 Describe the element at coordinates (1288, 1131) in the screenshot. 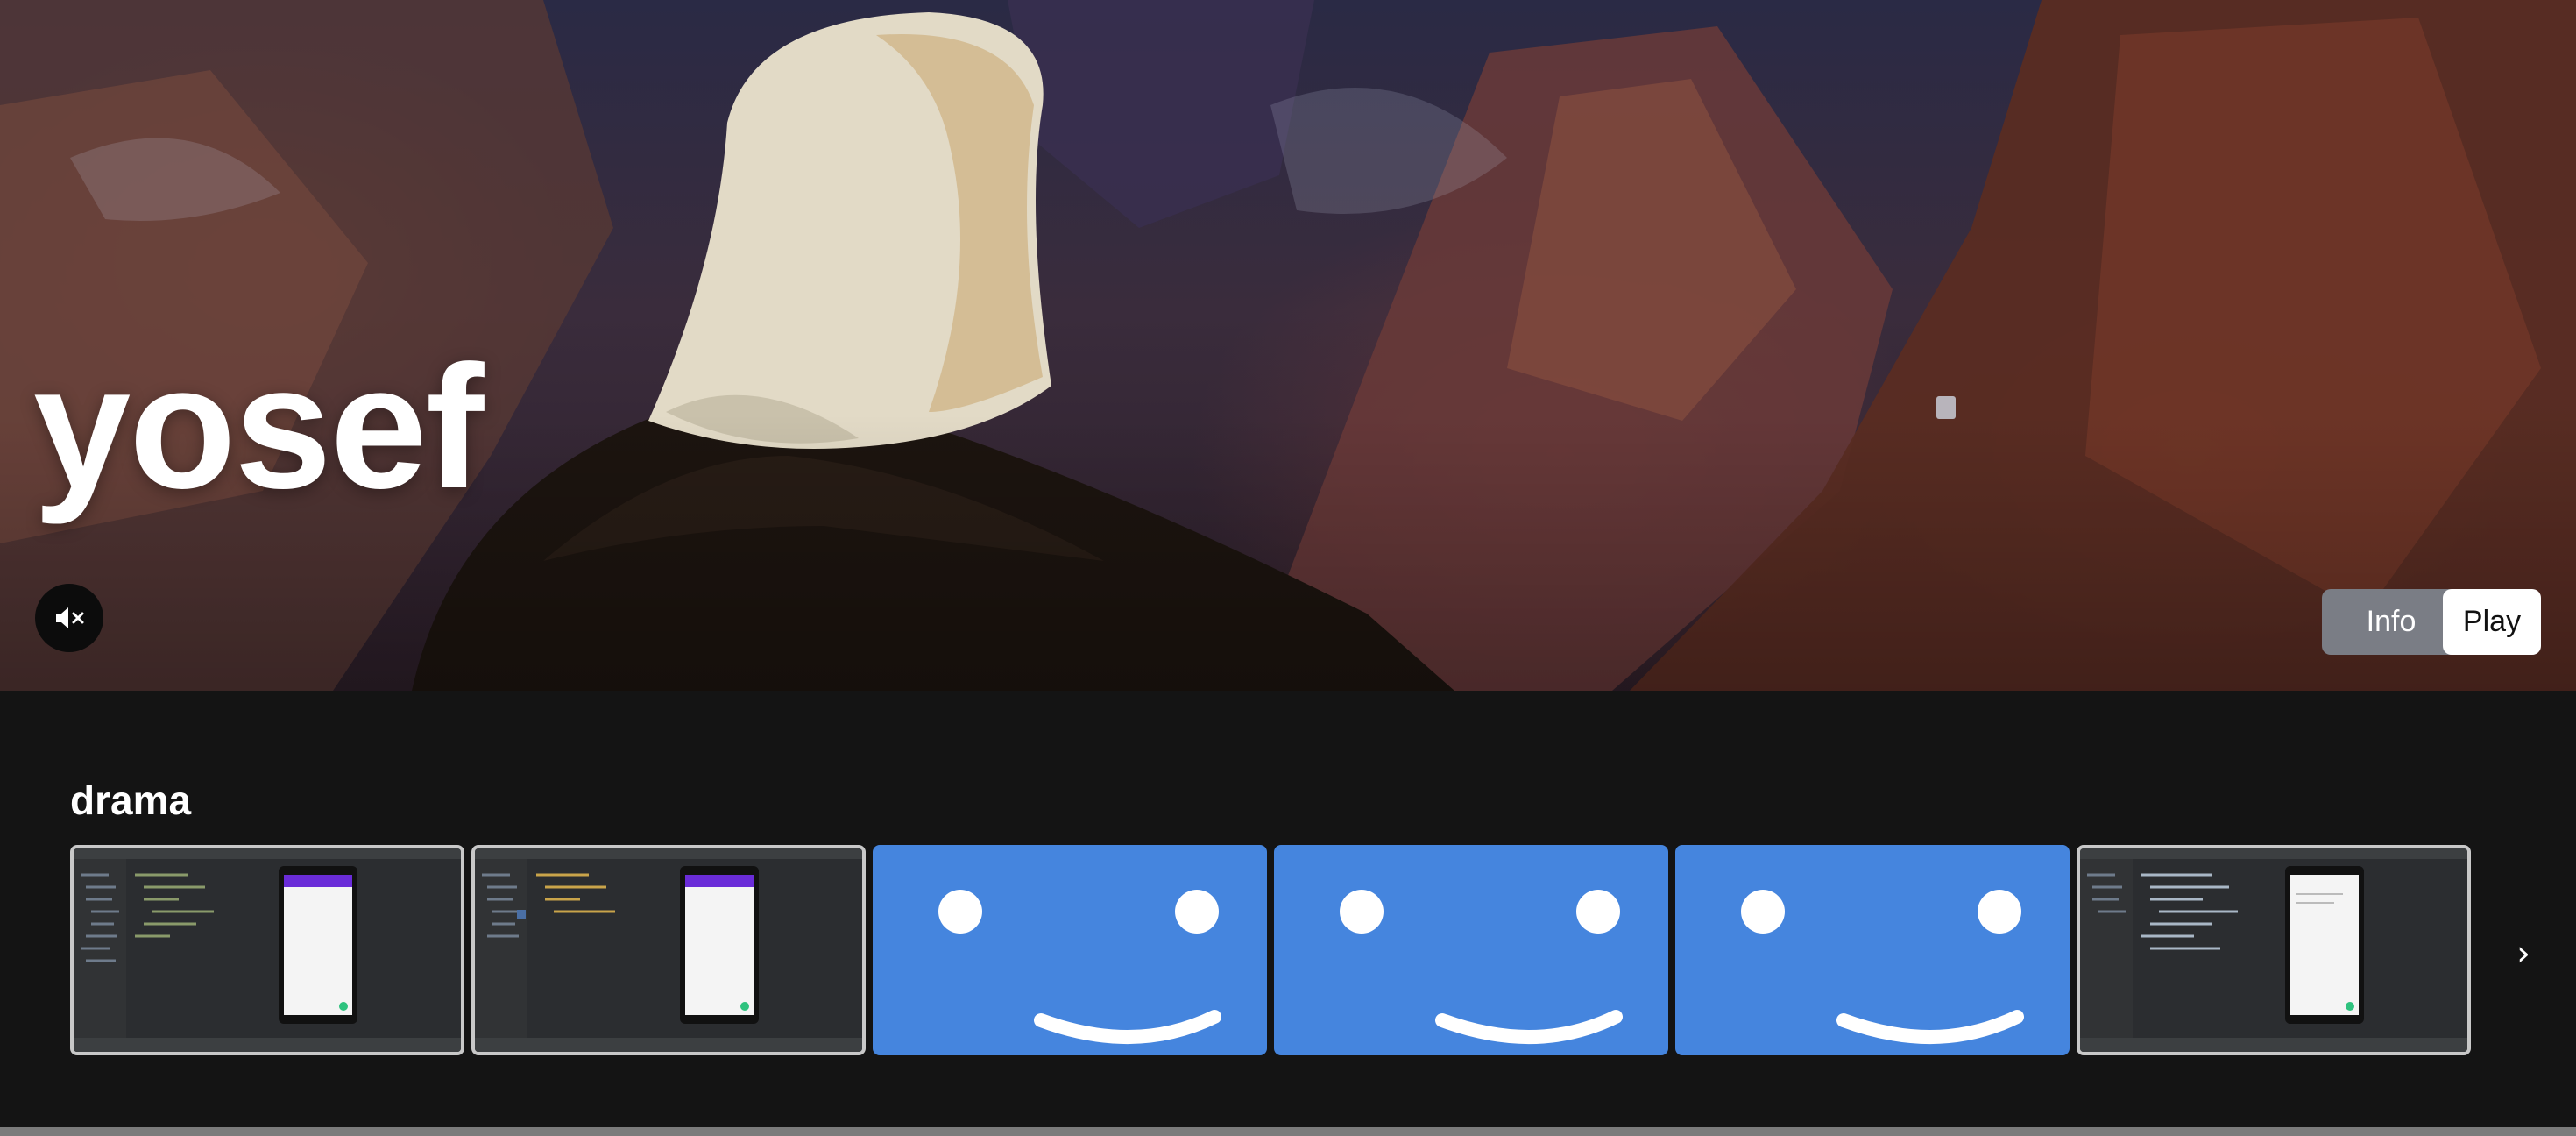

I see `bottom-edge` at that location.